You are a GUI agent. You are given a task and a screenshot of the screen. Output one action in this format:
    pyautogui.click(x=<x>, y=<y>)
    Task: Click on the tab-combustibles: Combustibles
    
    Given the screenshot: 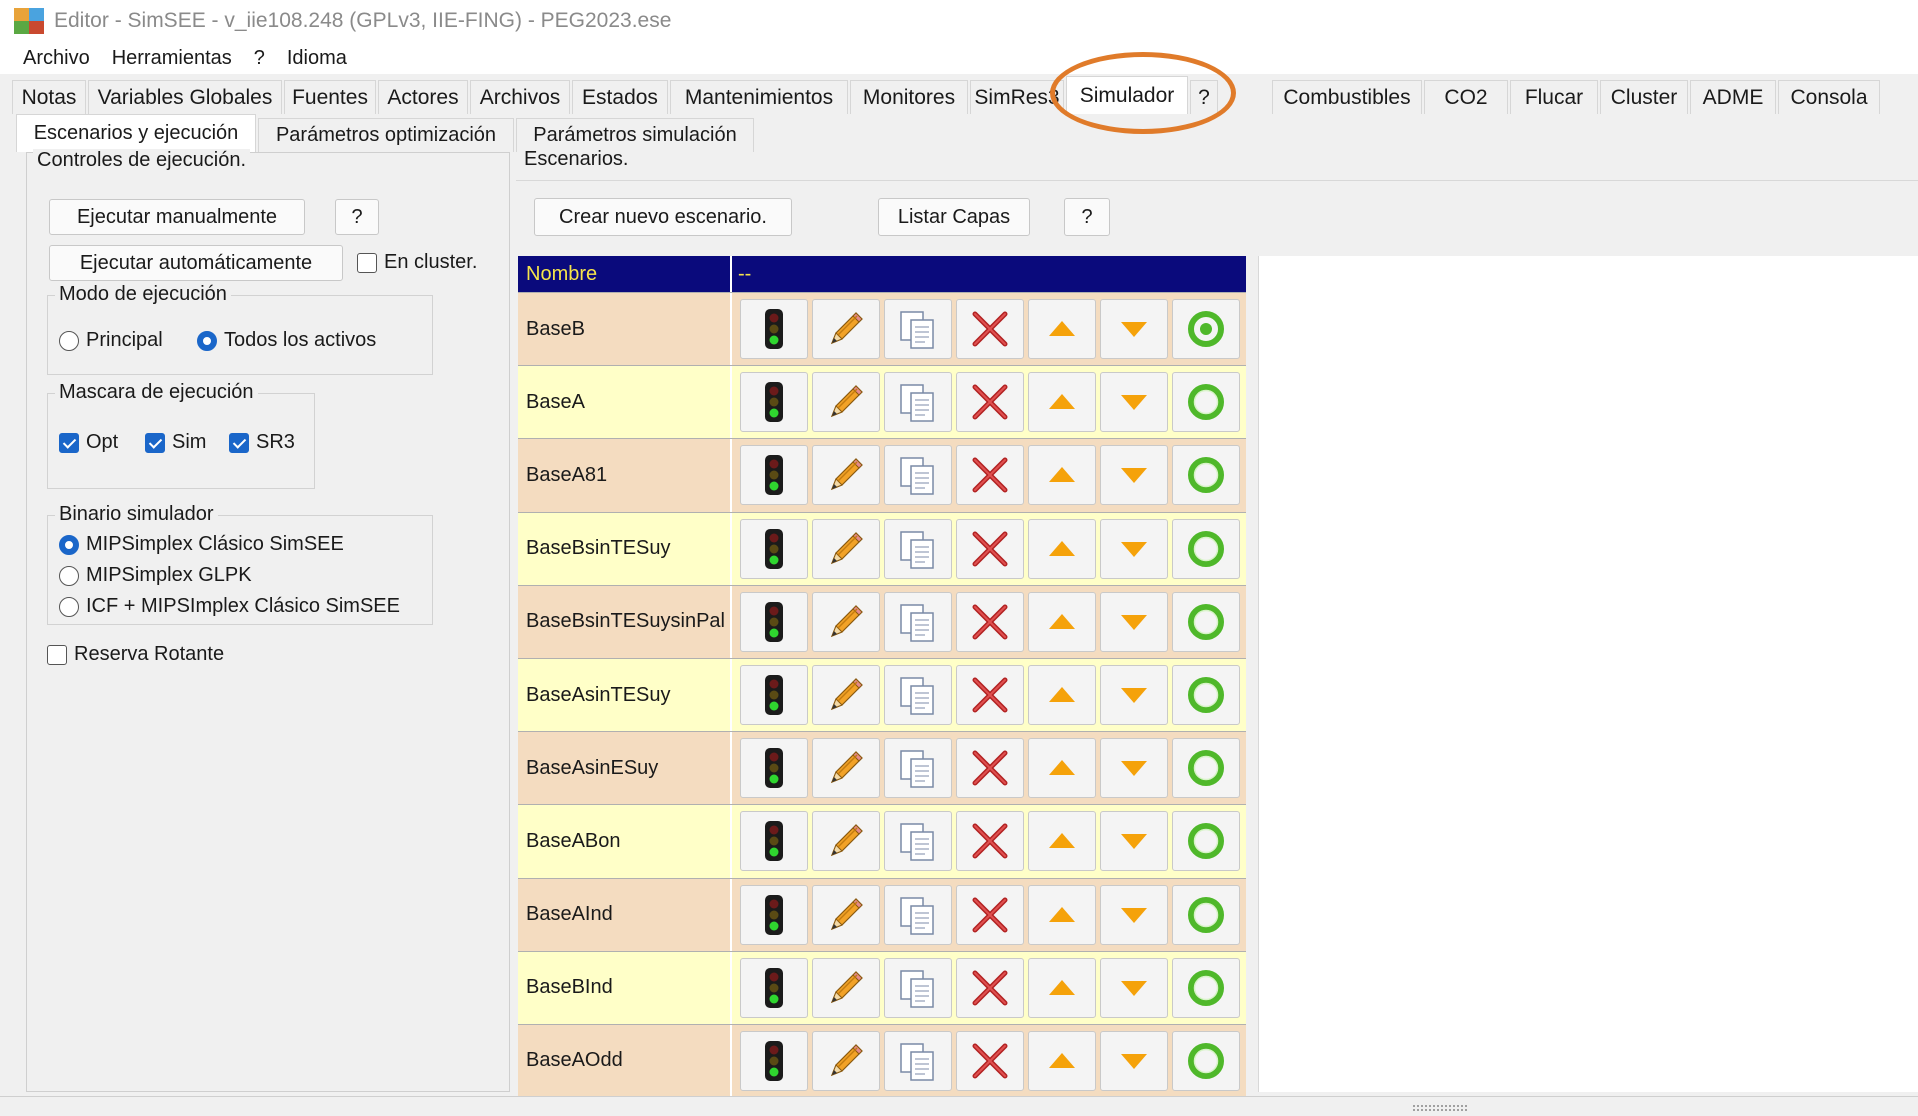 What is the action you would take?
    pyautogui.click(x=1347, y=97)
    